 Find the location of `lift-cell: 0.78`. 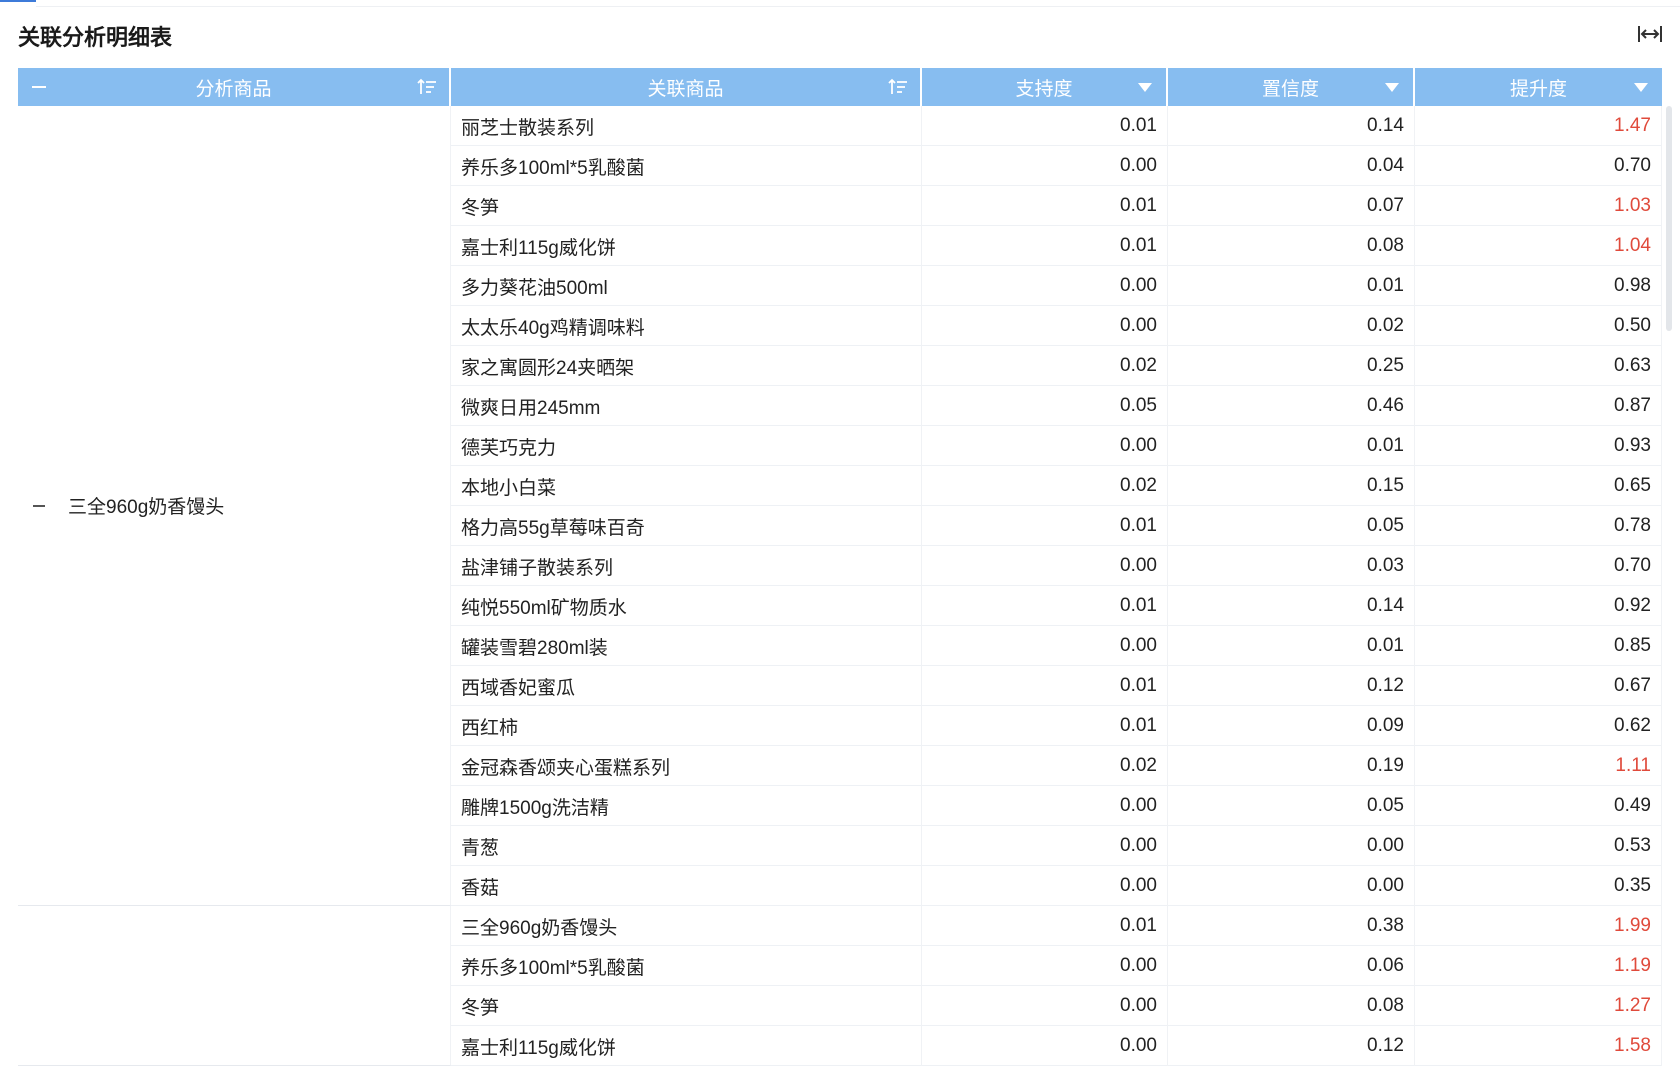

lift-cell: 0.78 is located at coordinates (1538, 526).